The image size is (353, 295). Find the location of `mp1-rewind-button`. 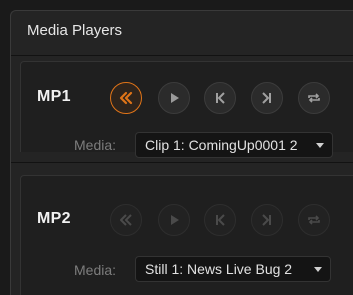

mp1-rewind-button is located at coordinates (126, 98).